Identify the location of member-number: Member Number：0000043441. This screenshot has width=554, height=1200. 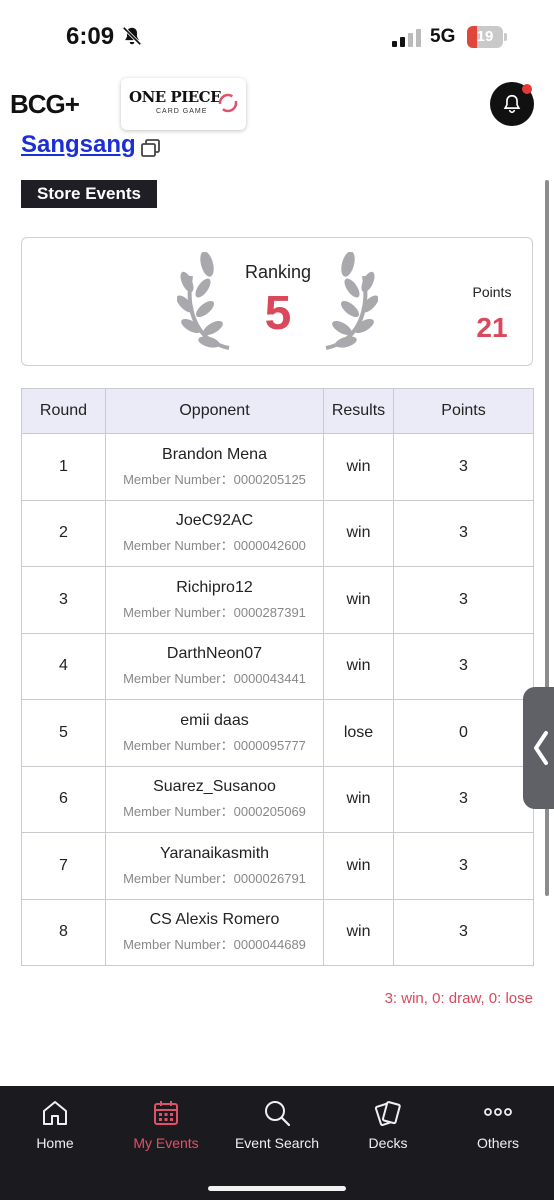
(214, 679).